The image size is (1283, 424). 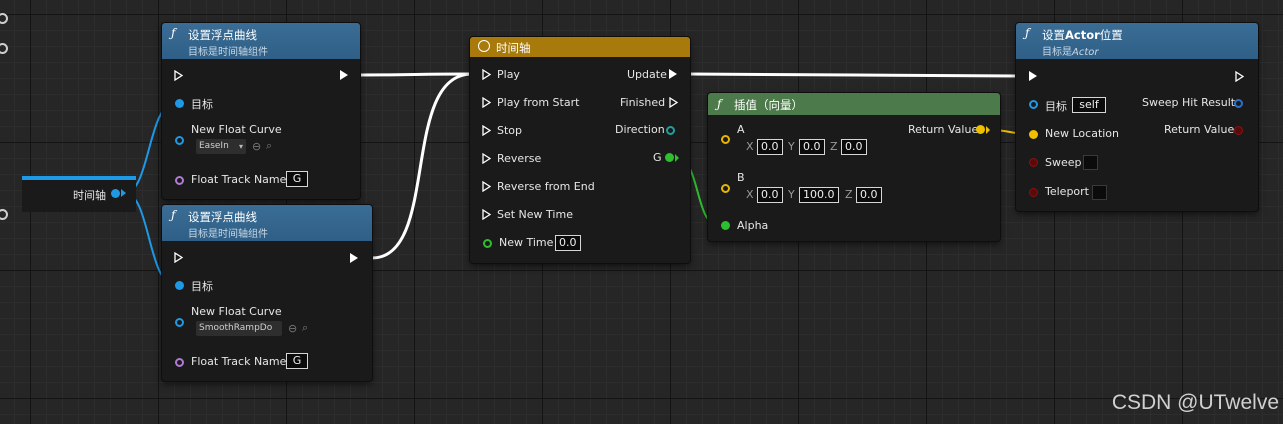 I want to click on new-time-label: New Time, so click(x=526, y=242).